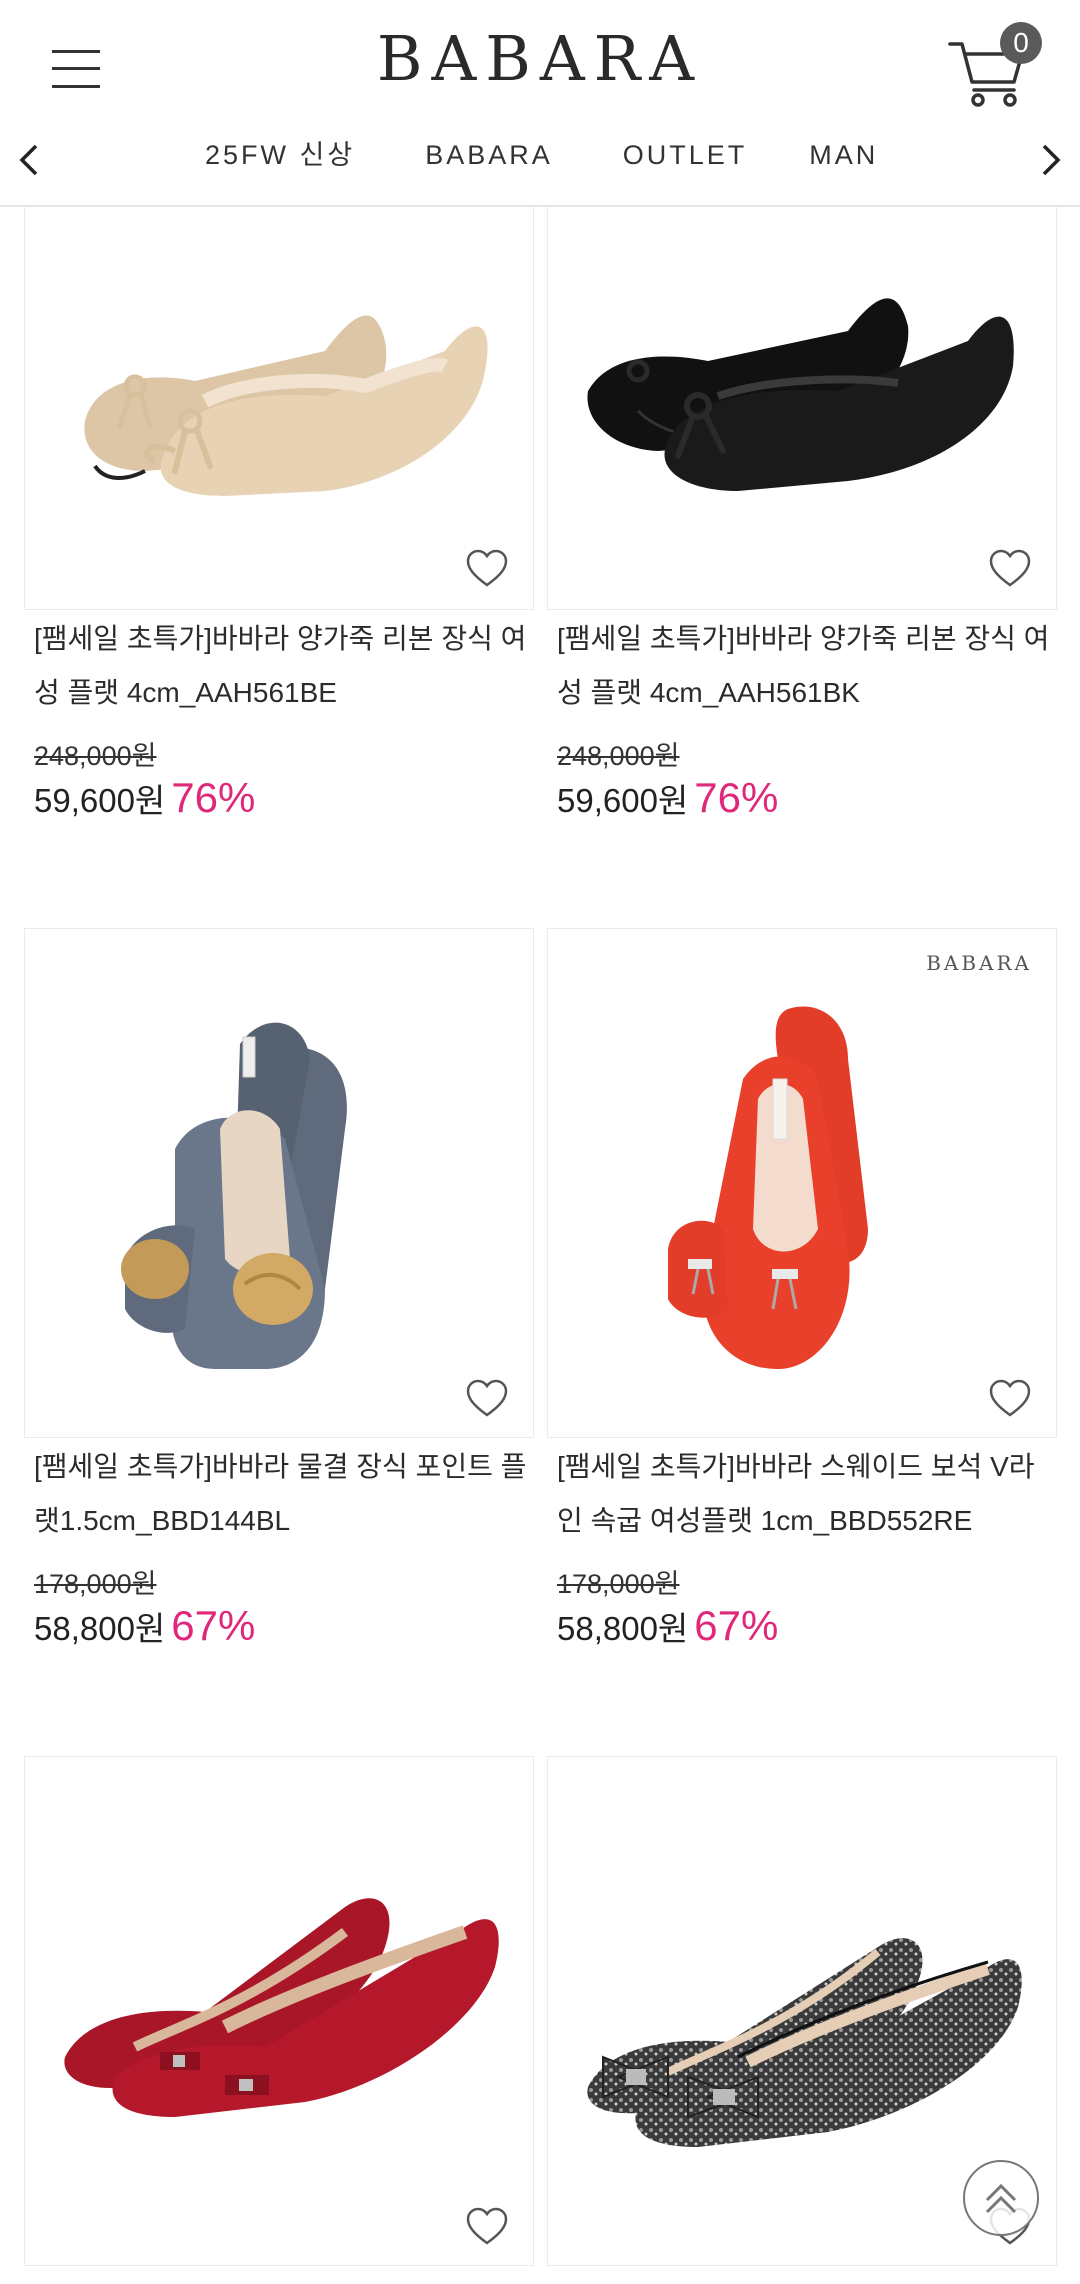 The height and width of the screenshot is (2284, 1080). I want to click on category-nav: 25FW 신상 BABARA OUTLET MAN, so click(540, 160).